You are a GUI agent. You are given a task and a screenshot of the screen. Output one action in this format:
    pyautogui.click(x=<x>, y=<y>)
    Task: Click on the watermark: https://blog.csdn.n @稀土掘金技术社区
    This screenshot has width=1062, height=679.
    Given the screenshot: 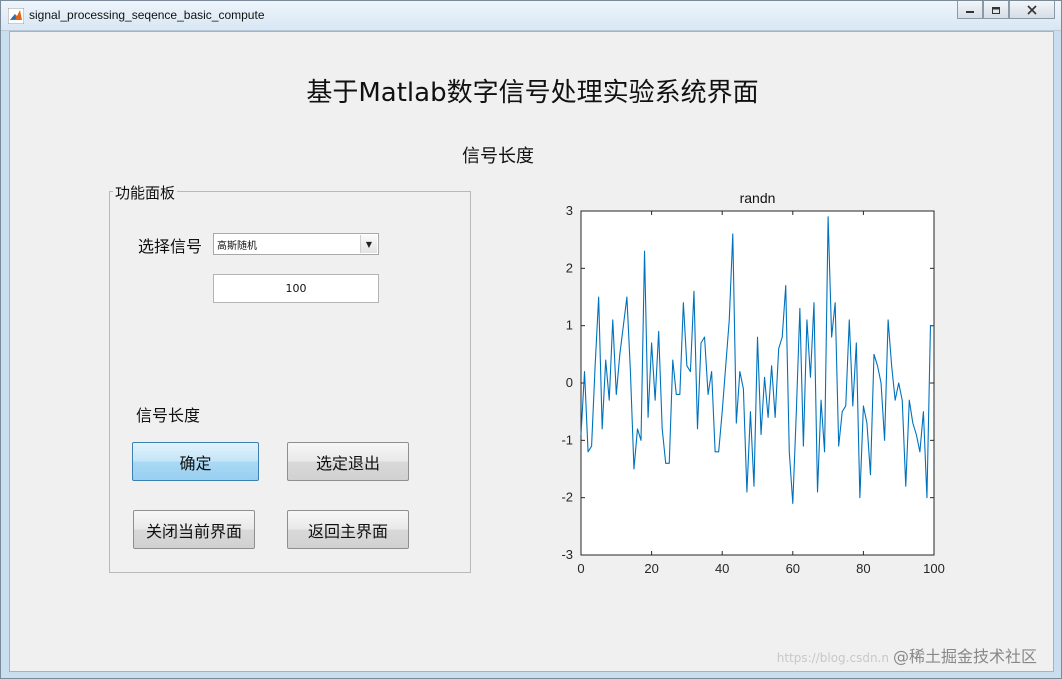 What is the action you would take?
    pyautogui.click(x=907, y=655)
    